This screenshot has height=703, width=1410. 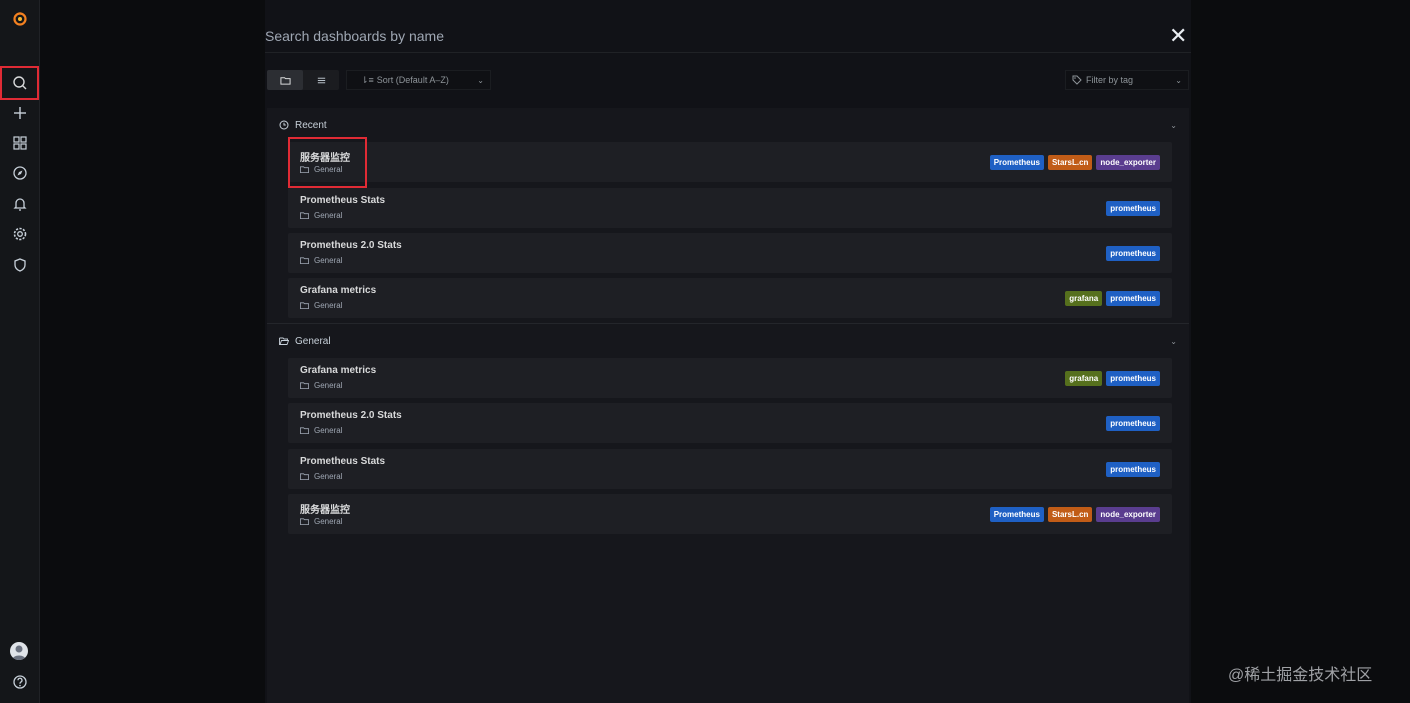 I want to click on sidebar-item-alerting, so click(x=19, y=204).